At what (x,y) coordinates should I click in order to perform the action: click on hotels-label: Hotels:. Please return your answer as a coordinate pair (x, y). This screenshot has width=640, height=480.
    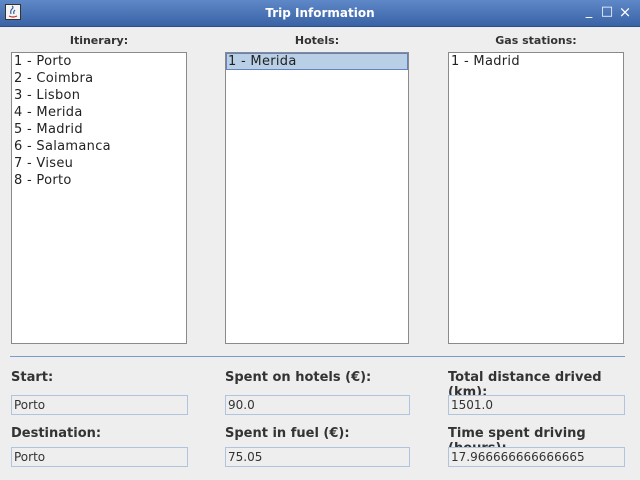
    Looking at the image, I should click on (317, 40).